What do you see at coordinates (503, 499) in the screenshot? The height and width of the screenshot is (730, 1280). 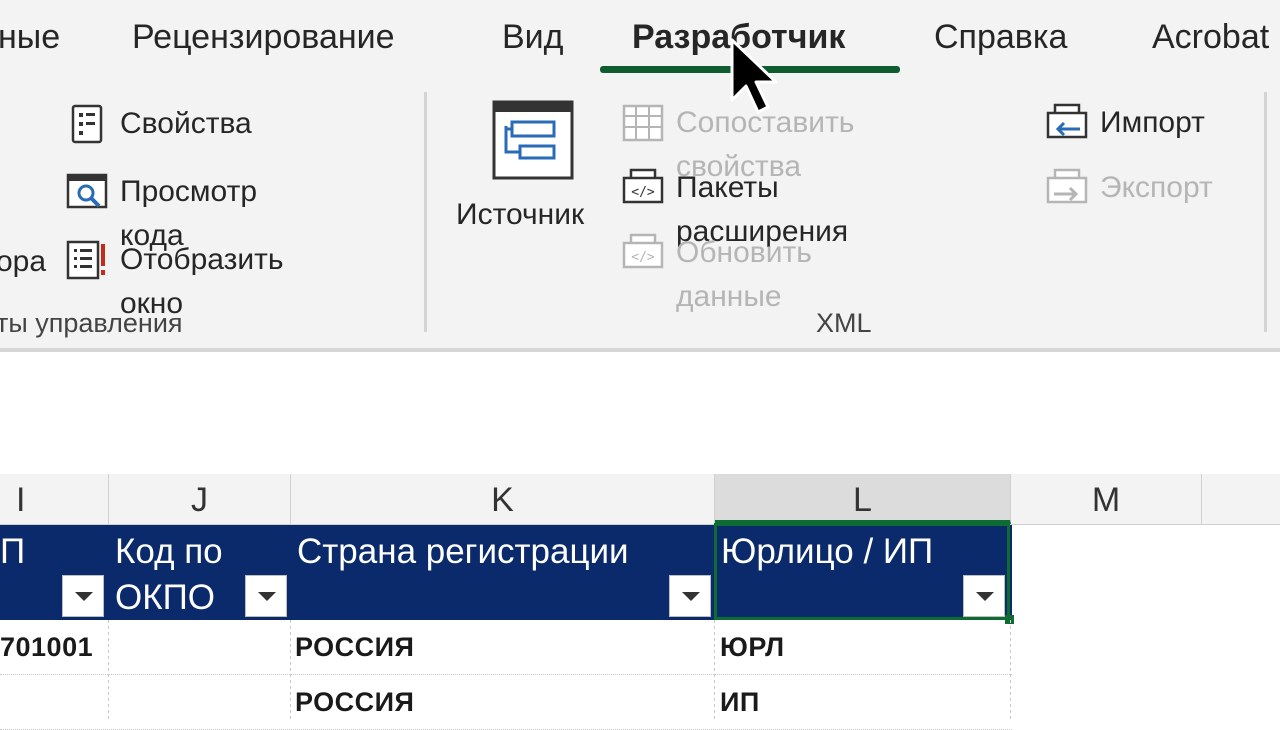 I see `column-header-k: K` at bounding box center [503, 499].